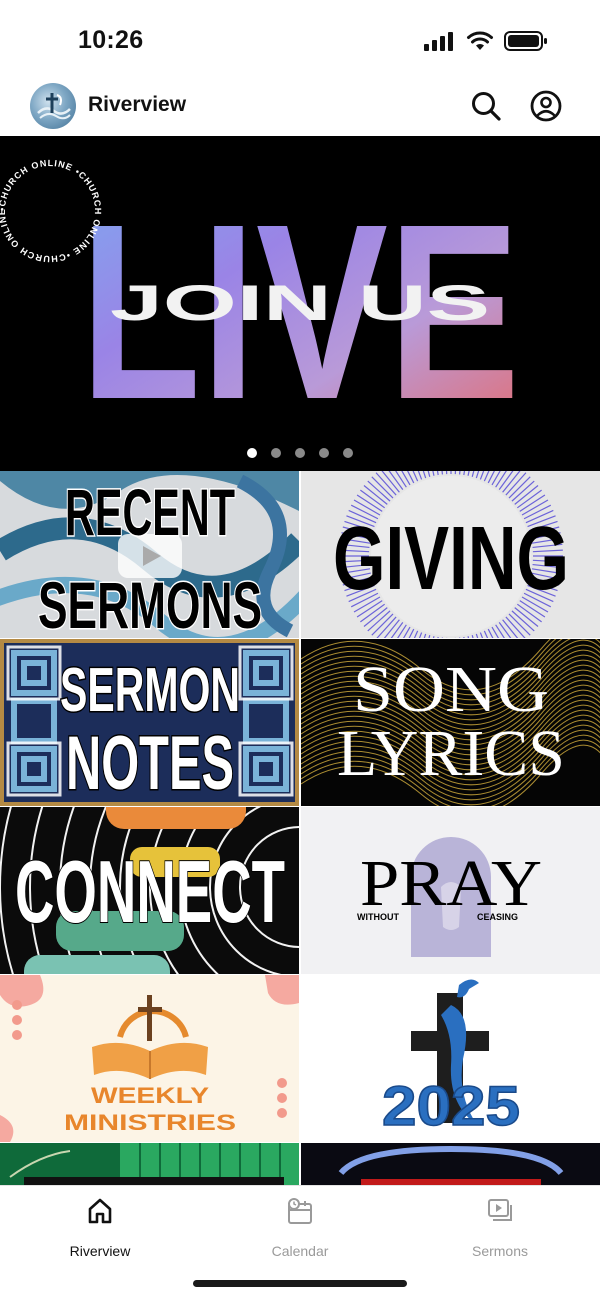 This screenshot has height=1300, width=600. Describe the element at coordinates (150, 763) in the screenshot. I see `tile-title-line2: NOTES` at that location.